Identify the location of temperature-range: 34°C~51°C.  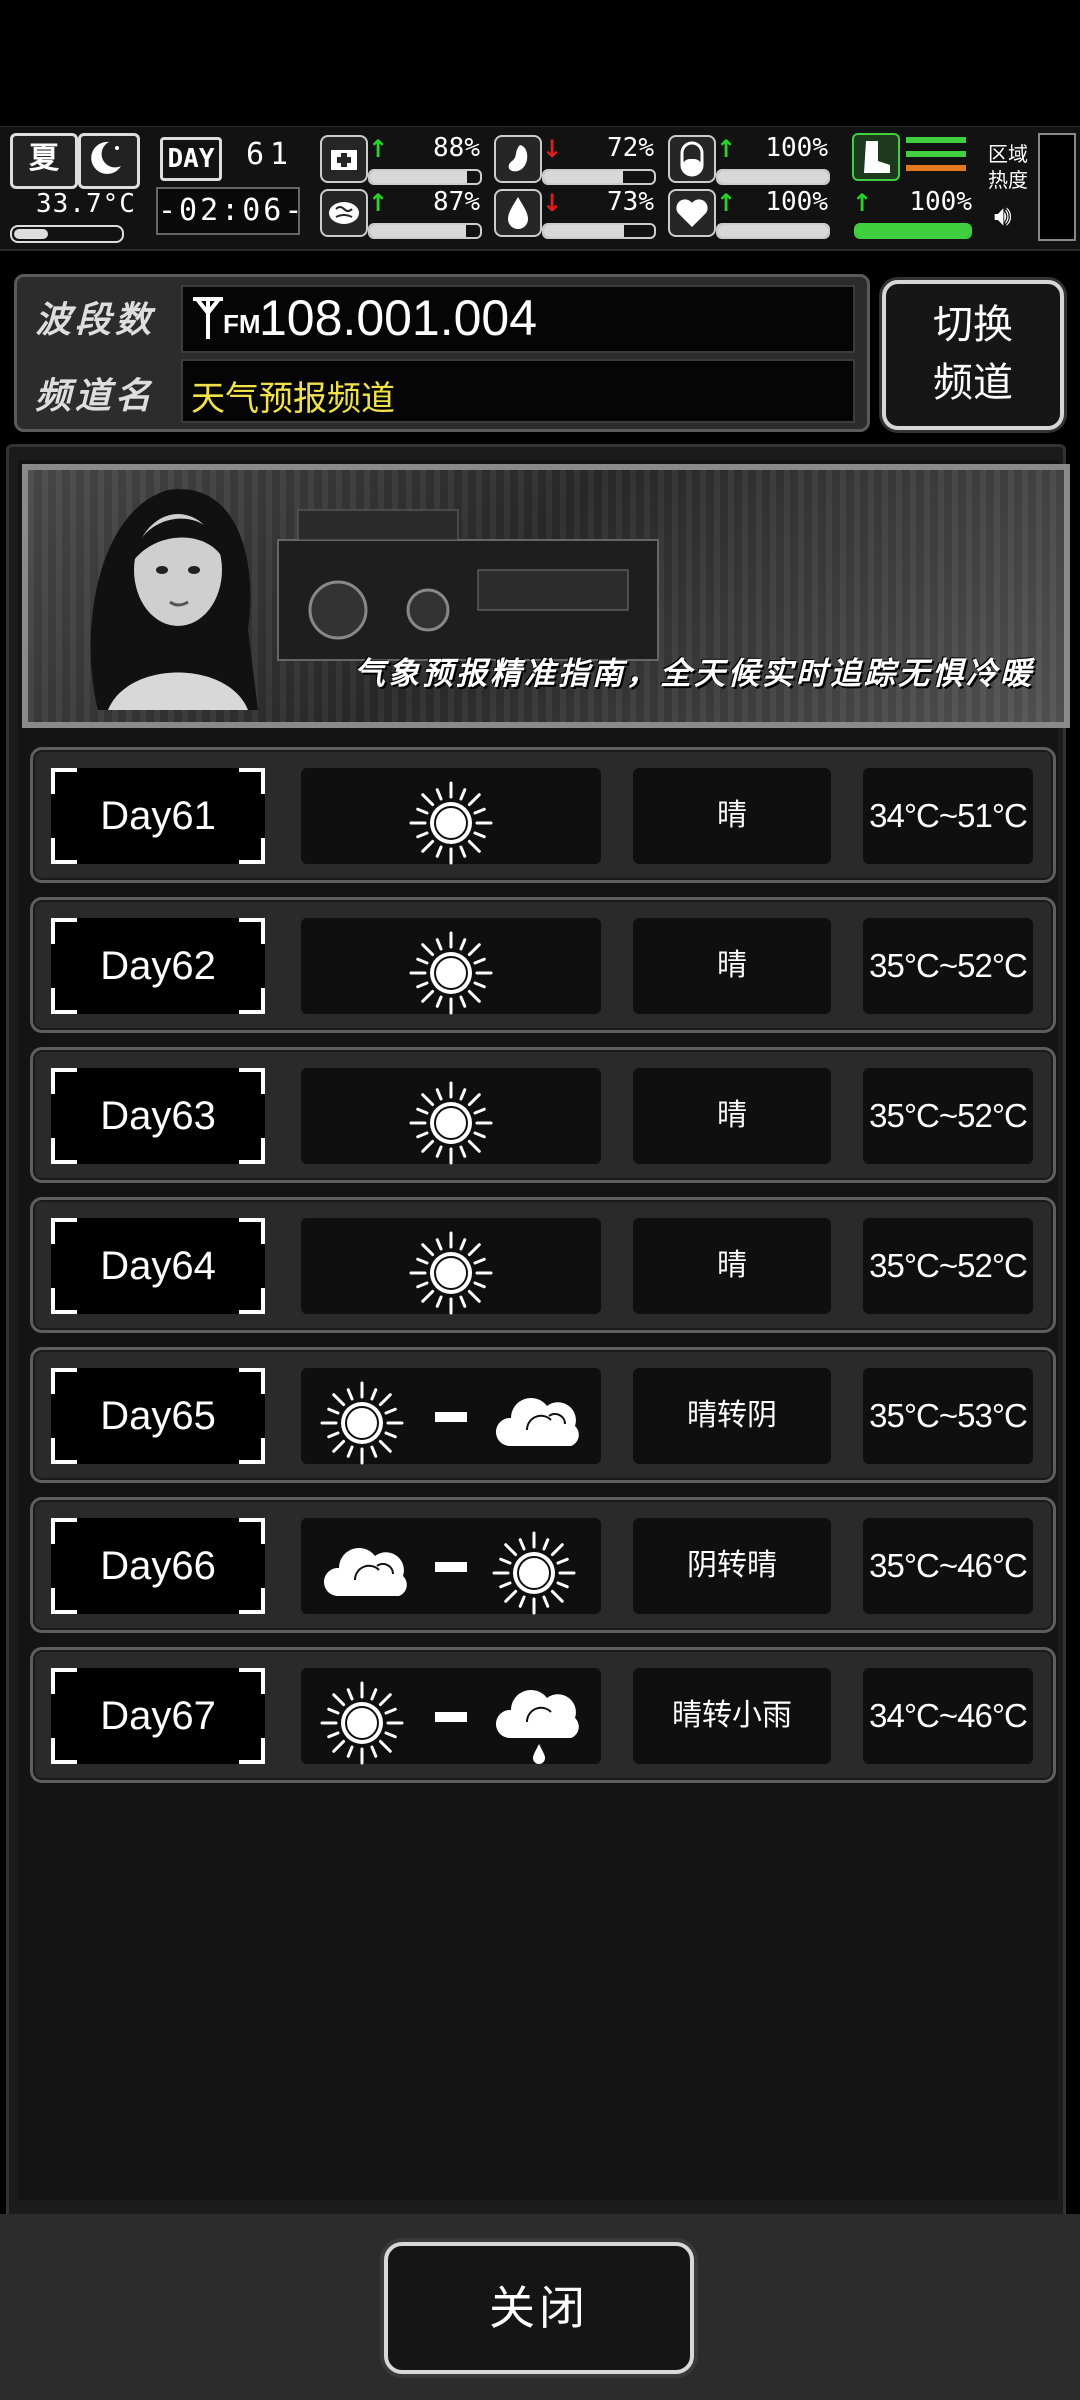
(948, 816).